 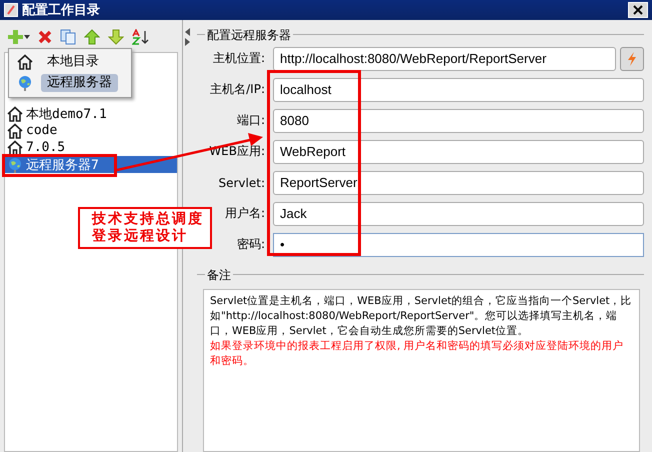 What do you see at coordinates (11, 10) in the screenshot?
I see `app-icon` at bounding box center [11, 10].